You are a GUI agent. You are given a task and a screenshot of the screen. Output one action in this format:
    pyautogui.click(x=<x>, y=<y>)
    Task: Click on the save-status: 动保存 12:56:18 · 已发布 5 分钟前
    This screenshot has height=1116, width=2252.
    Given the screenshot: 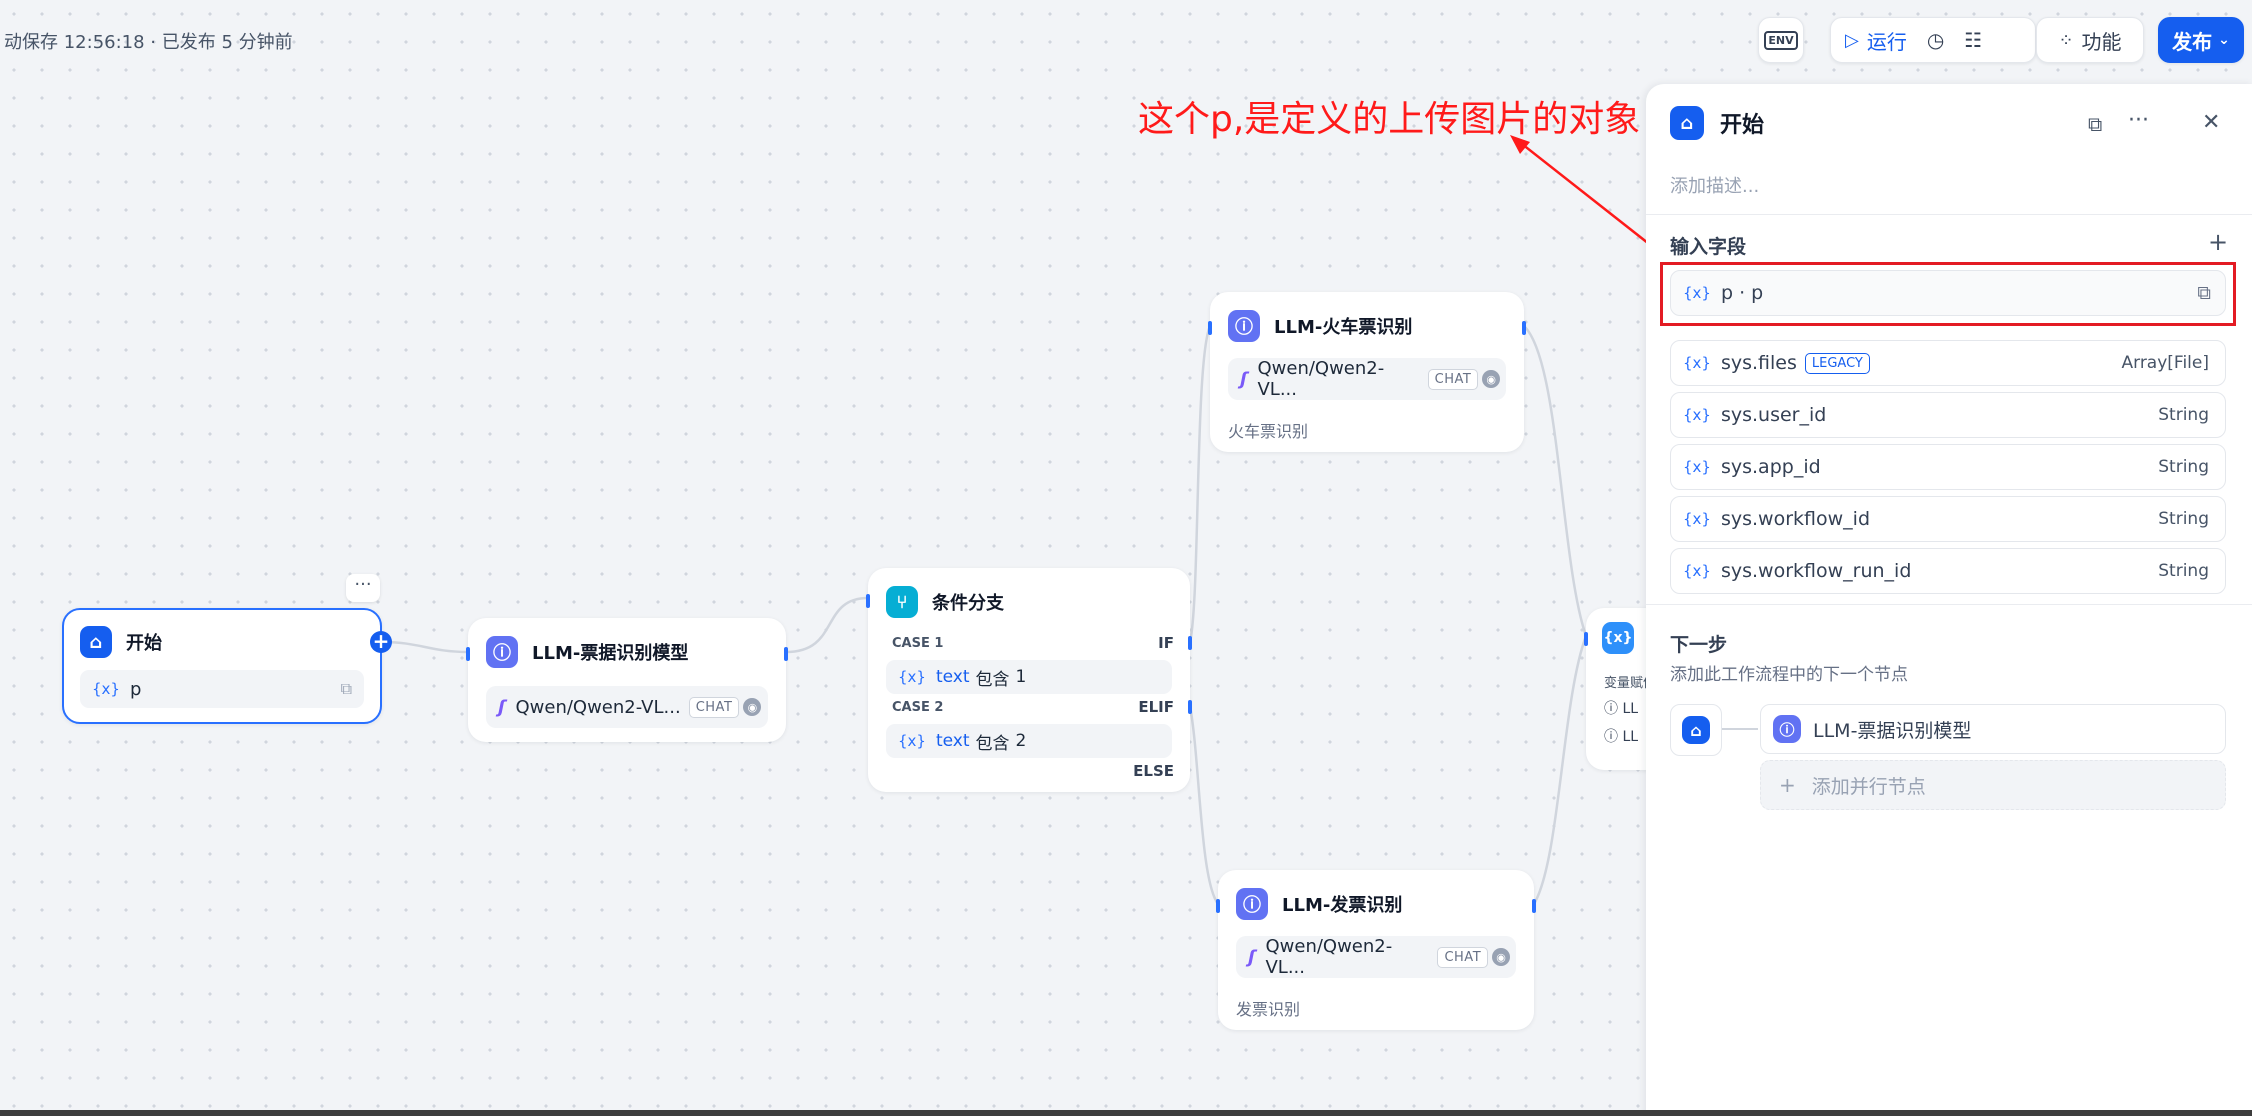 What is the action you would take?
    pyautogui.click(x=148, y=42)
    